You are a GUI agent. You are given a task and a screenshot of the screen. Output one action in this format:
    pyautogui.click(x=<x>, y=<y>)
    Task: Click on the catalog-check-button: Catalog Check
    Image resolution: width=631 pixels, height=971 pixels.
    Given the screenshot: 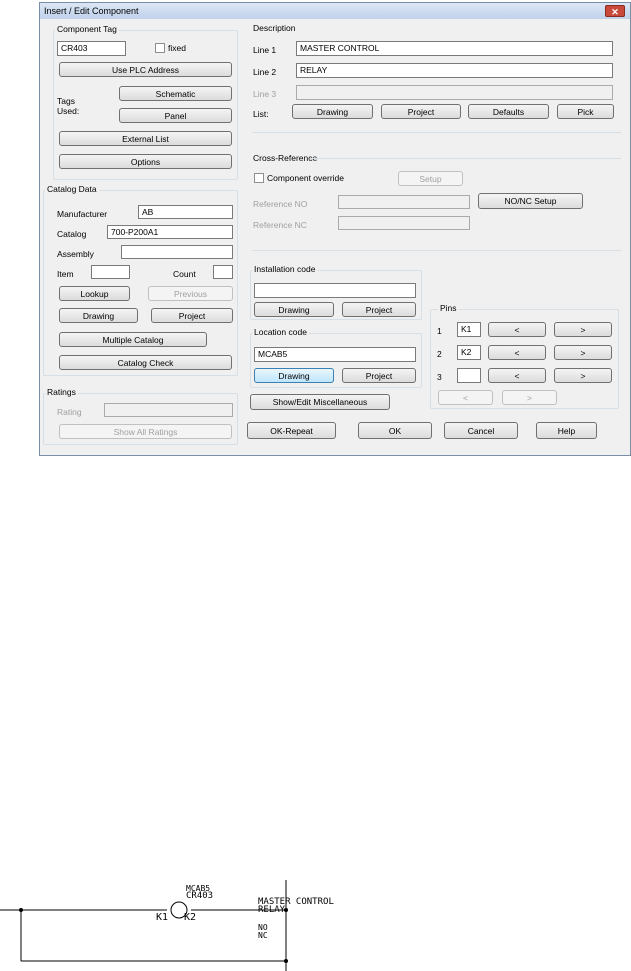 What is the action you would take?
    pyautogui.click(x=145, y=362)
    